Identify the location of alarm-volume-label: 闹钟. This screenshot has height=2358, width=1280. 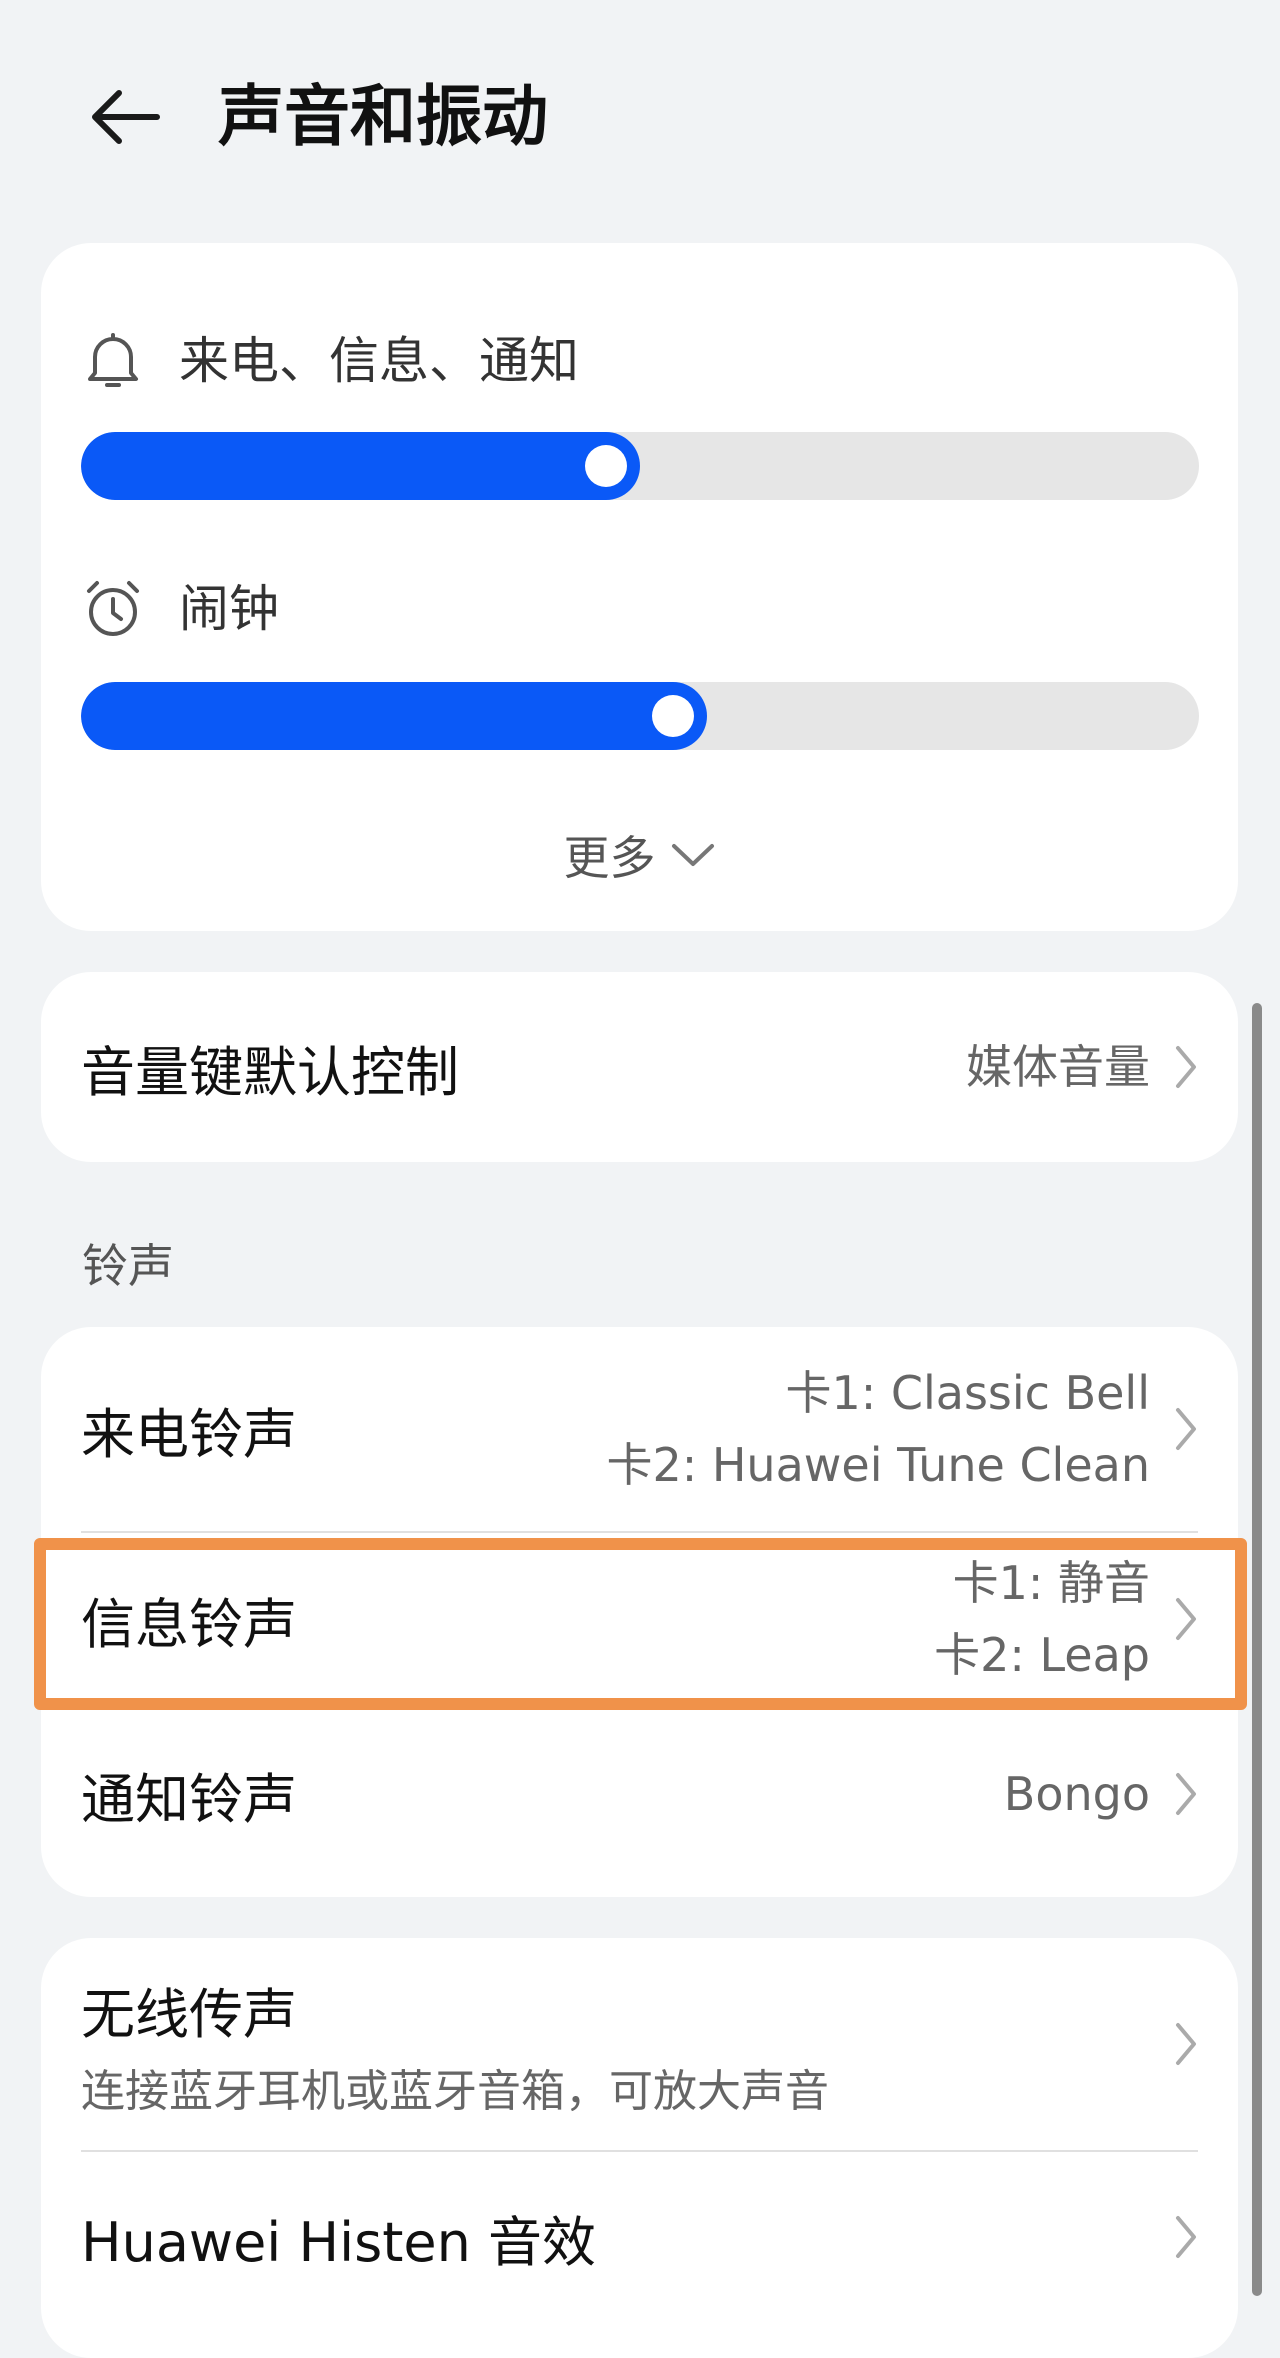
(229, 609).